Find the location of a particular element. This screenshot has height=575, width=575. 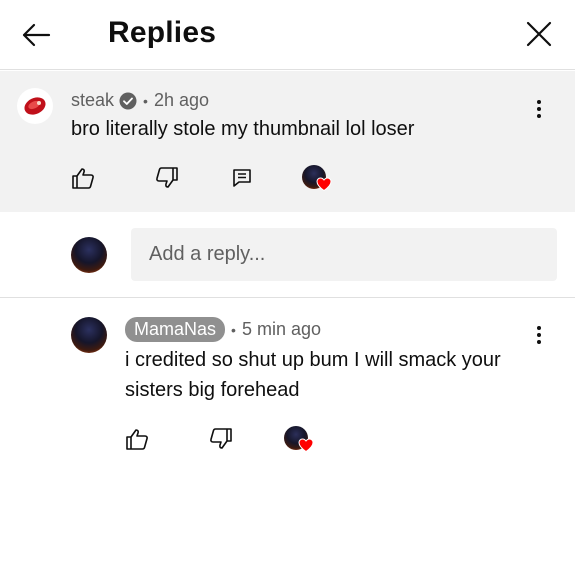

reply-button is located at coordinates (242, 178).